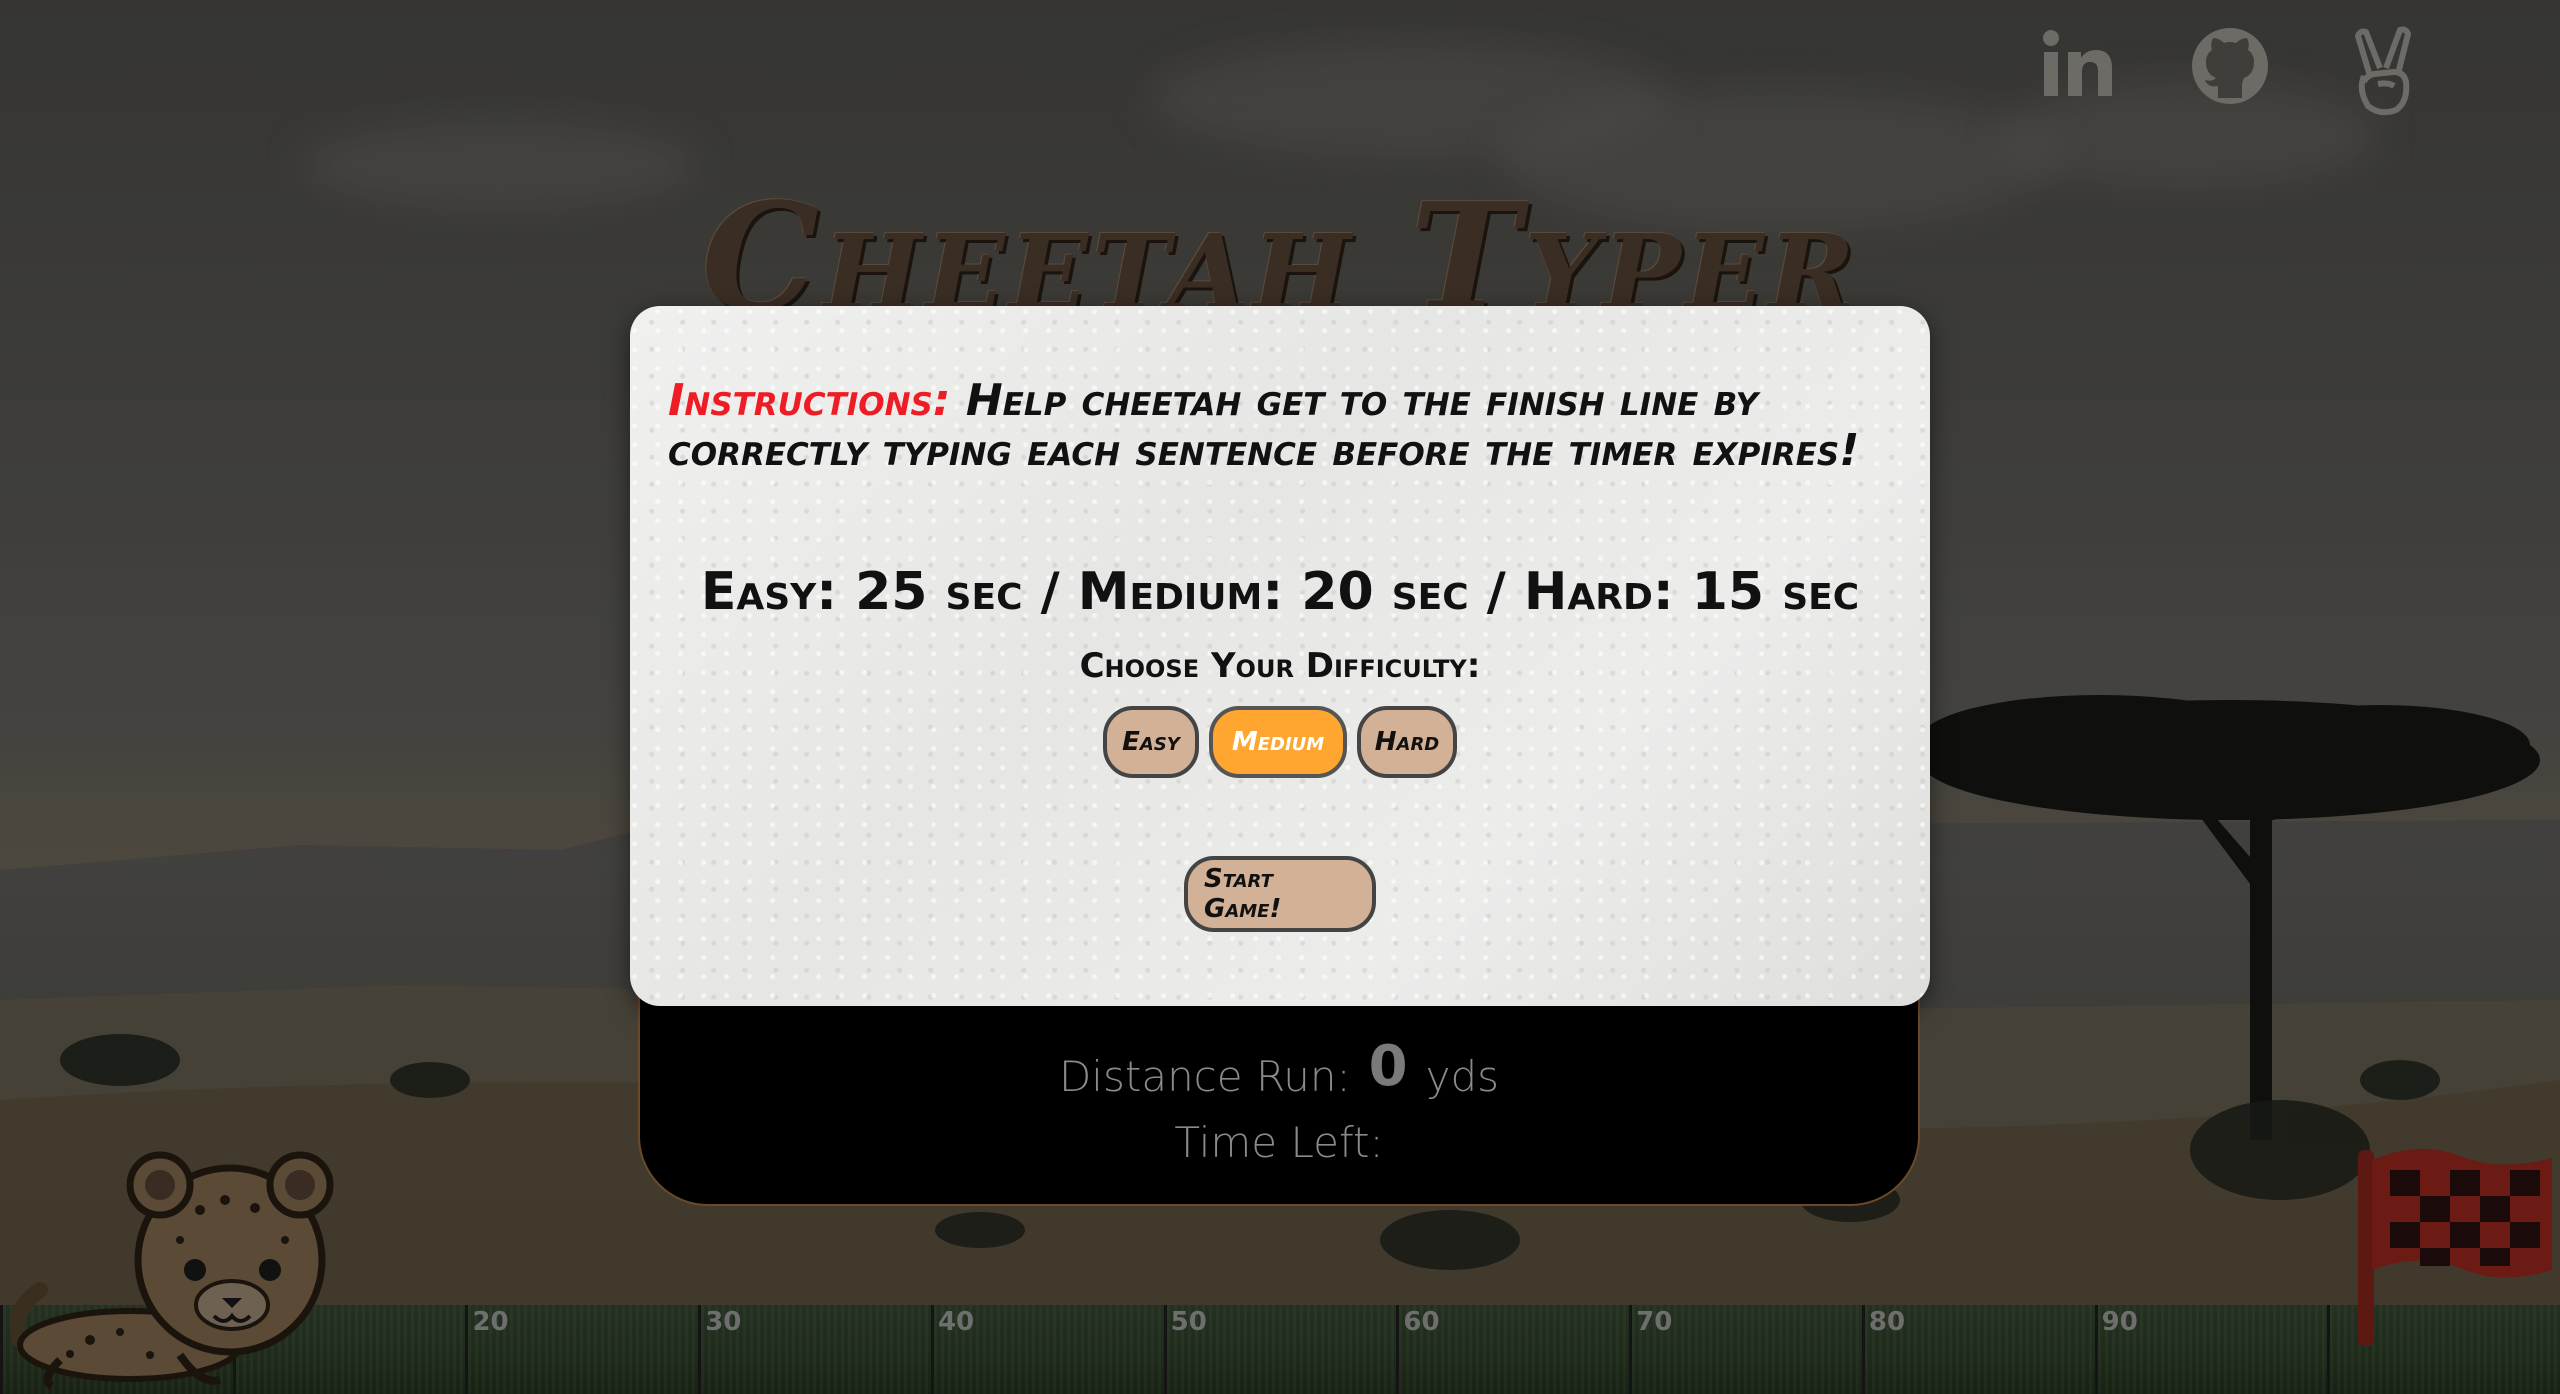 This screenshot has height=1394, width=2560. I want to click on track-segment: 40, so click(1047, 1349).